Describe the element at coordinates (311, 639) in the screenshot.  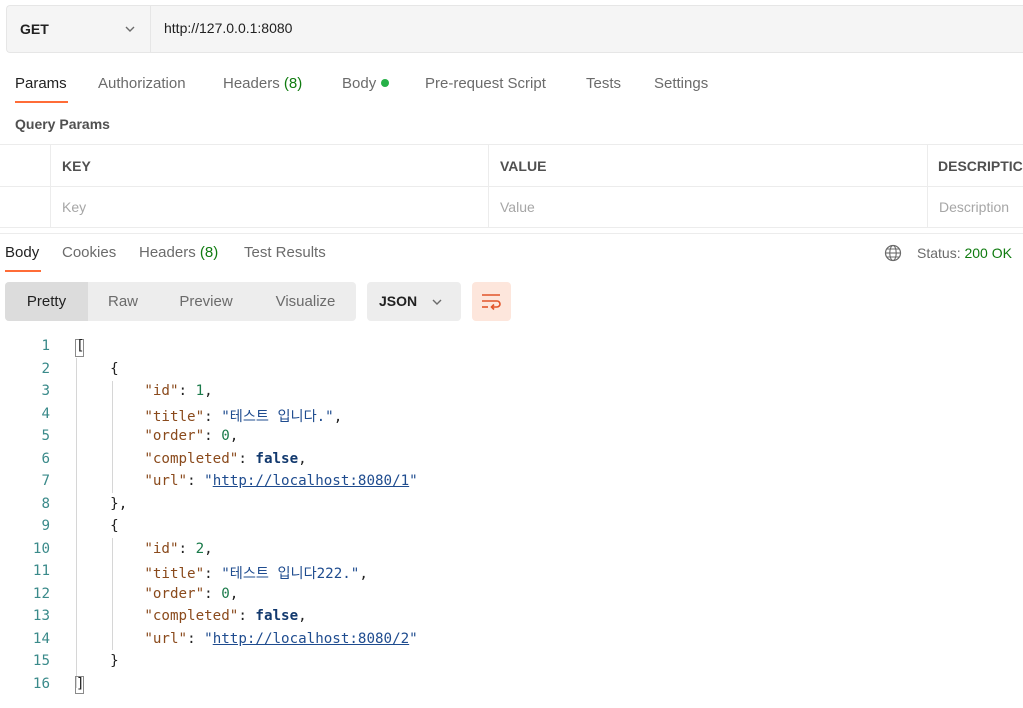
I see `json-link: http://localhost:8080/2` at that location.